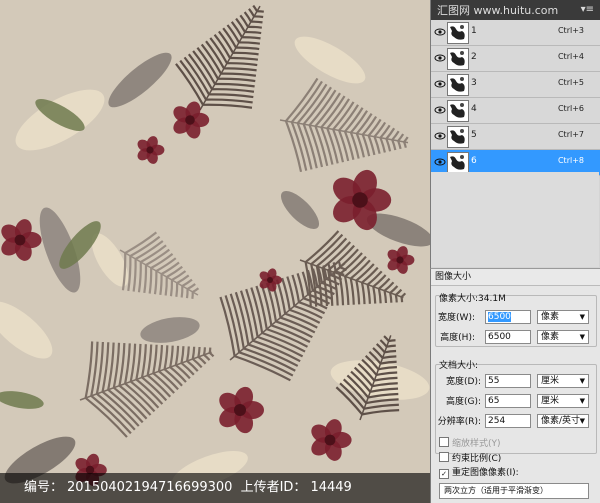 The height and width of the screenshot is (503, 600). What do you see at coordinates (463, 402) in the screenshot?
I see `doc-height-label: 高度(G):` at bounding box center [463, 402].